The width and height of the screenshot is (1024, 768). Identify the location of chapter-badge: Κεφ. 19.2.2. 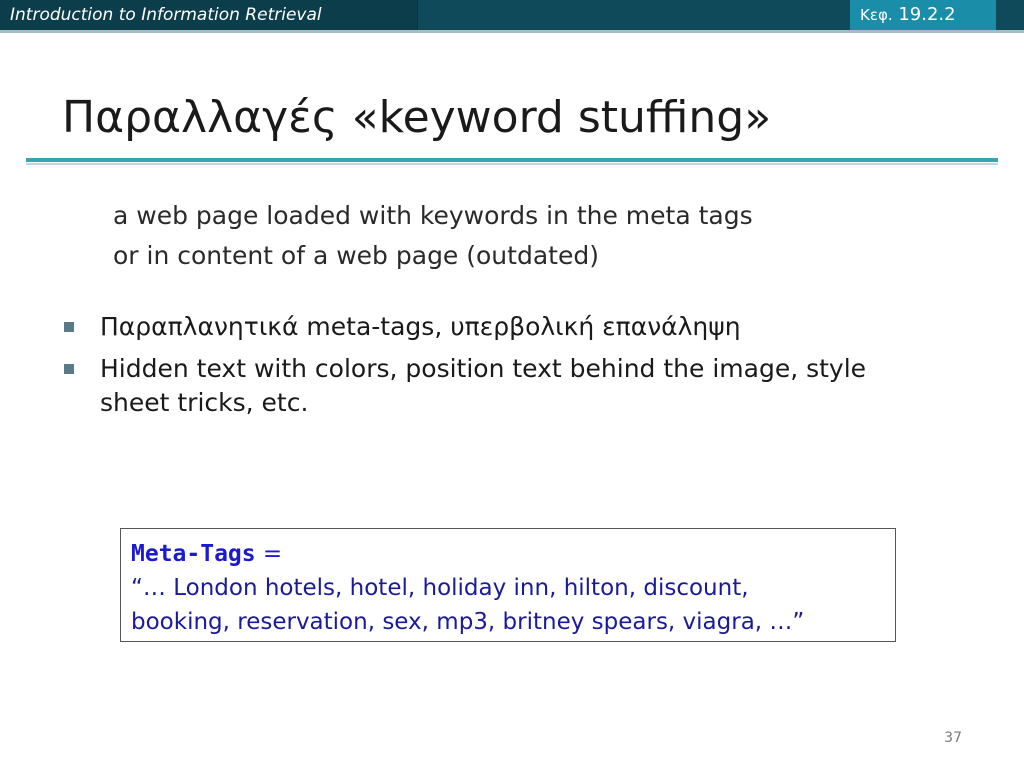
(923, 15).